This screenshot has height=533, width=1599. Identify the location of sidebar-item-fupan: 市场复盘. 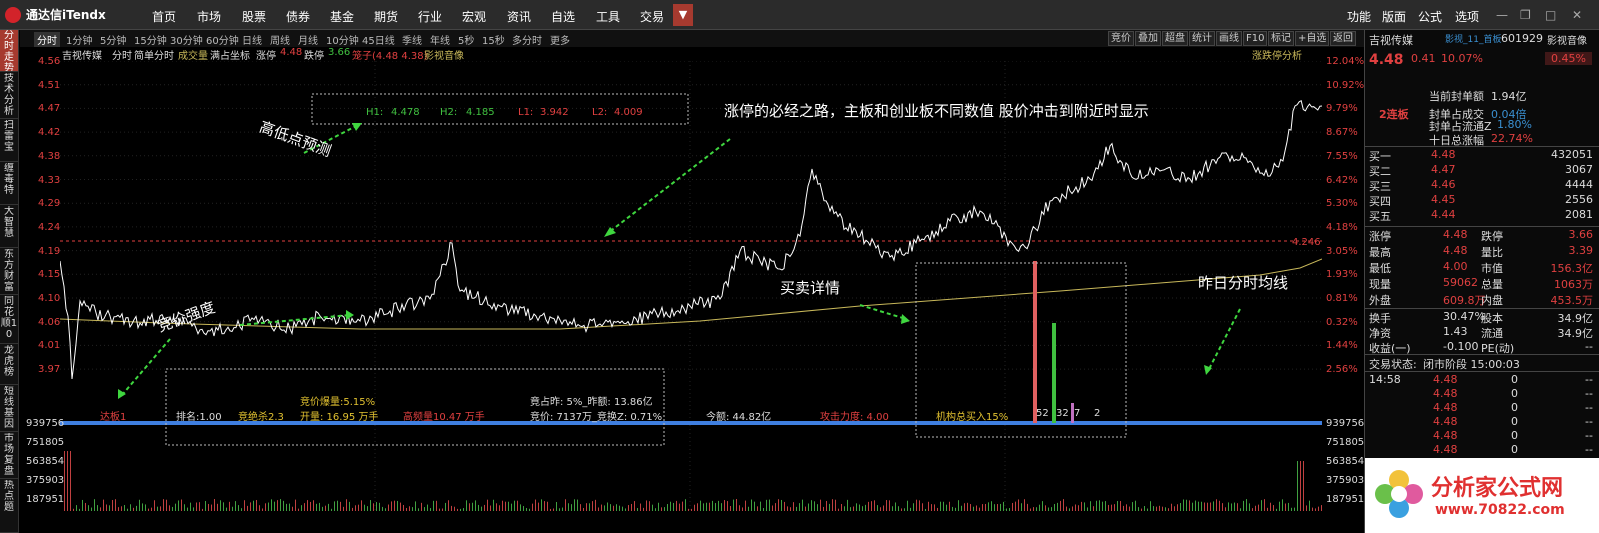
(9, 456).